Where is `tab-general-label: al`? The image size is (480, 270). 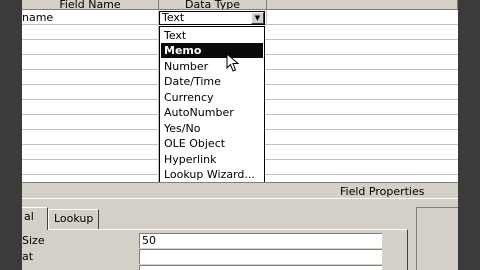
tab-general-label: al is located at coordinates (29, 216).